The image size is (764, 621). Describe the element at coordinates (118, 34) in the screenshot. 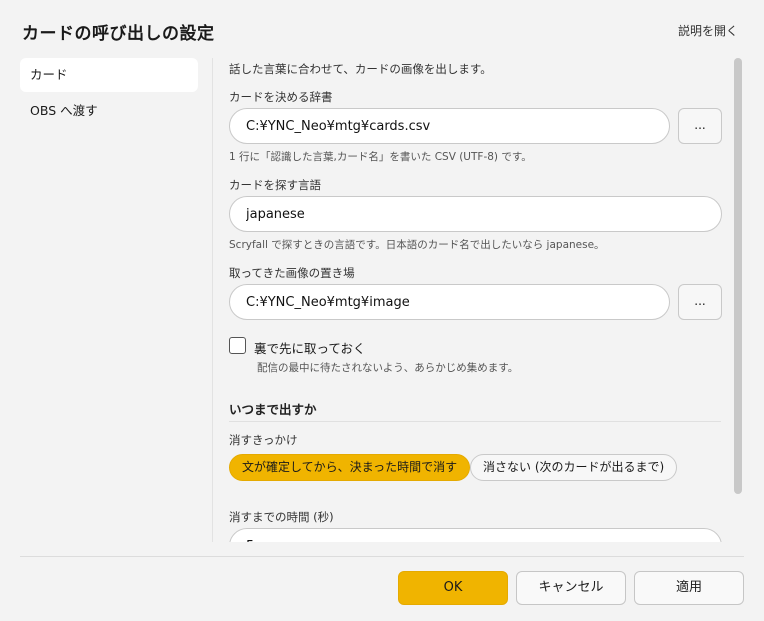

I see `window-title: カードの呼び出しの設定` at that location.